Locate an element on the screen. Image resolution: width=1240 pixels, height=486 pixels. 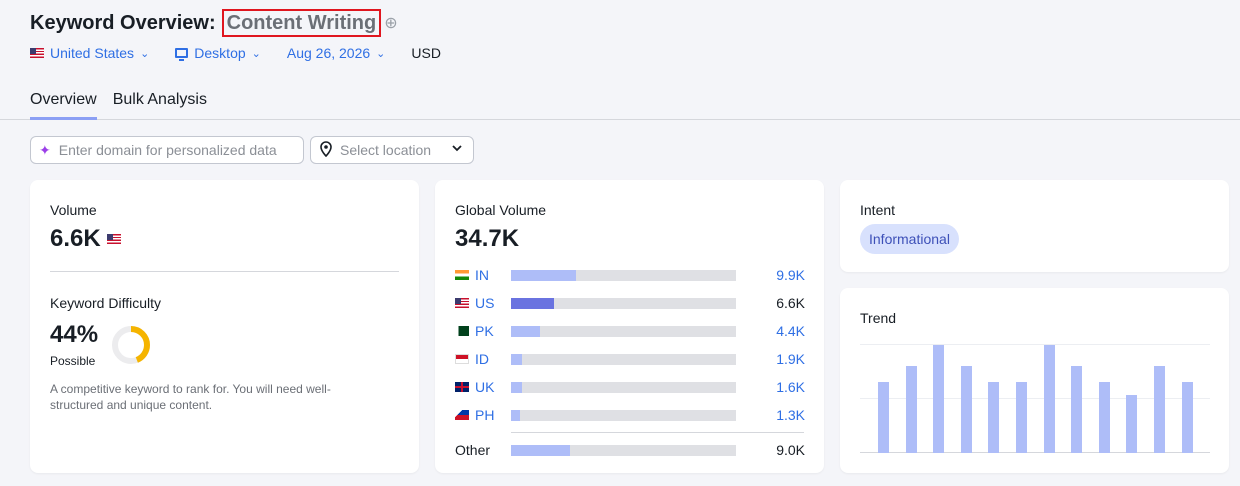
country-code: PK is located at coordinates (484, 331).